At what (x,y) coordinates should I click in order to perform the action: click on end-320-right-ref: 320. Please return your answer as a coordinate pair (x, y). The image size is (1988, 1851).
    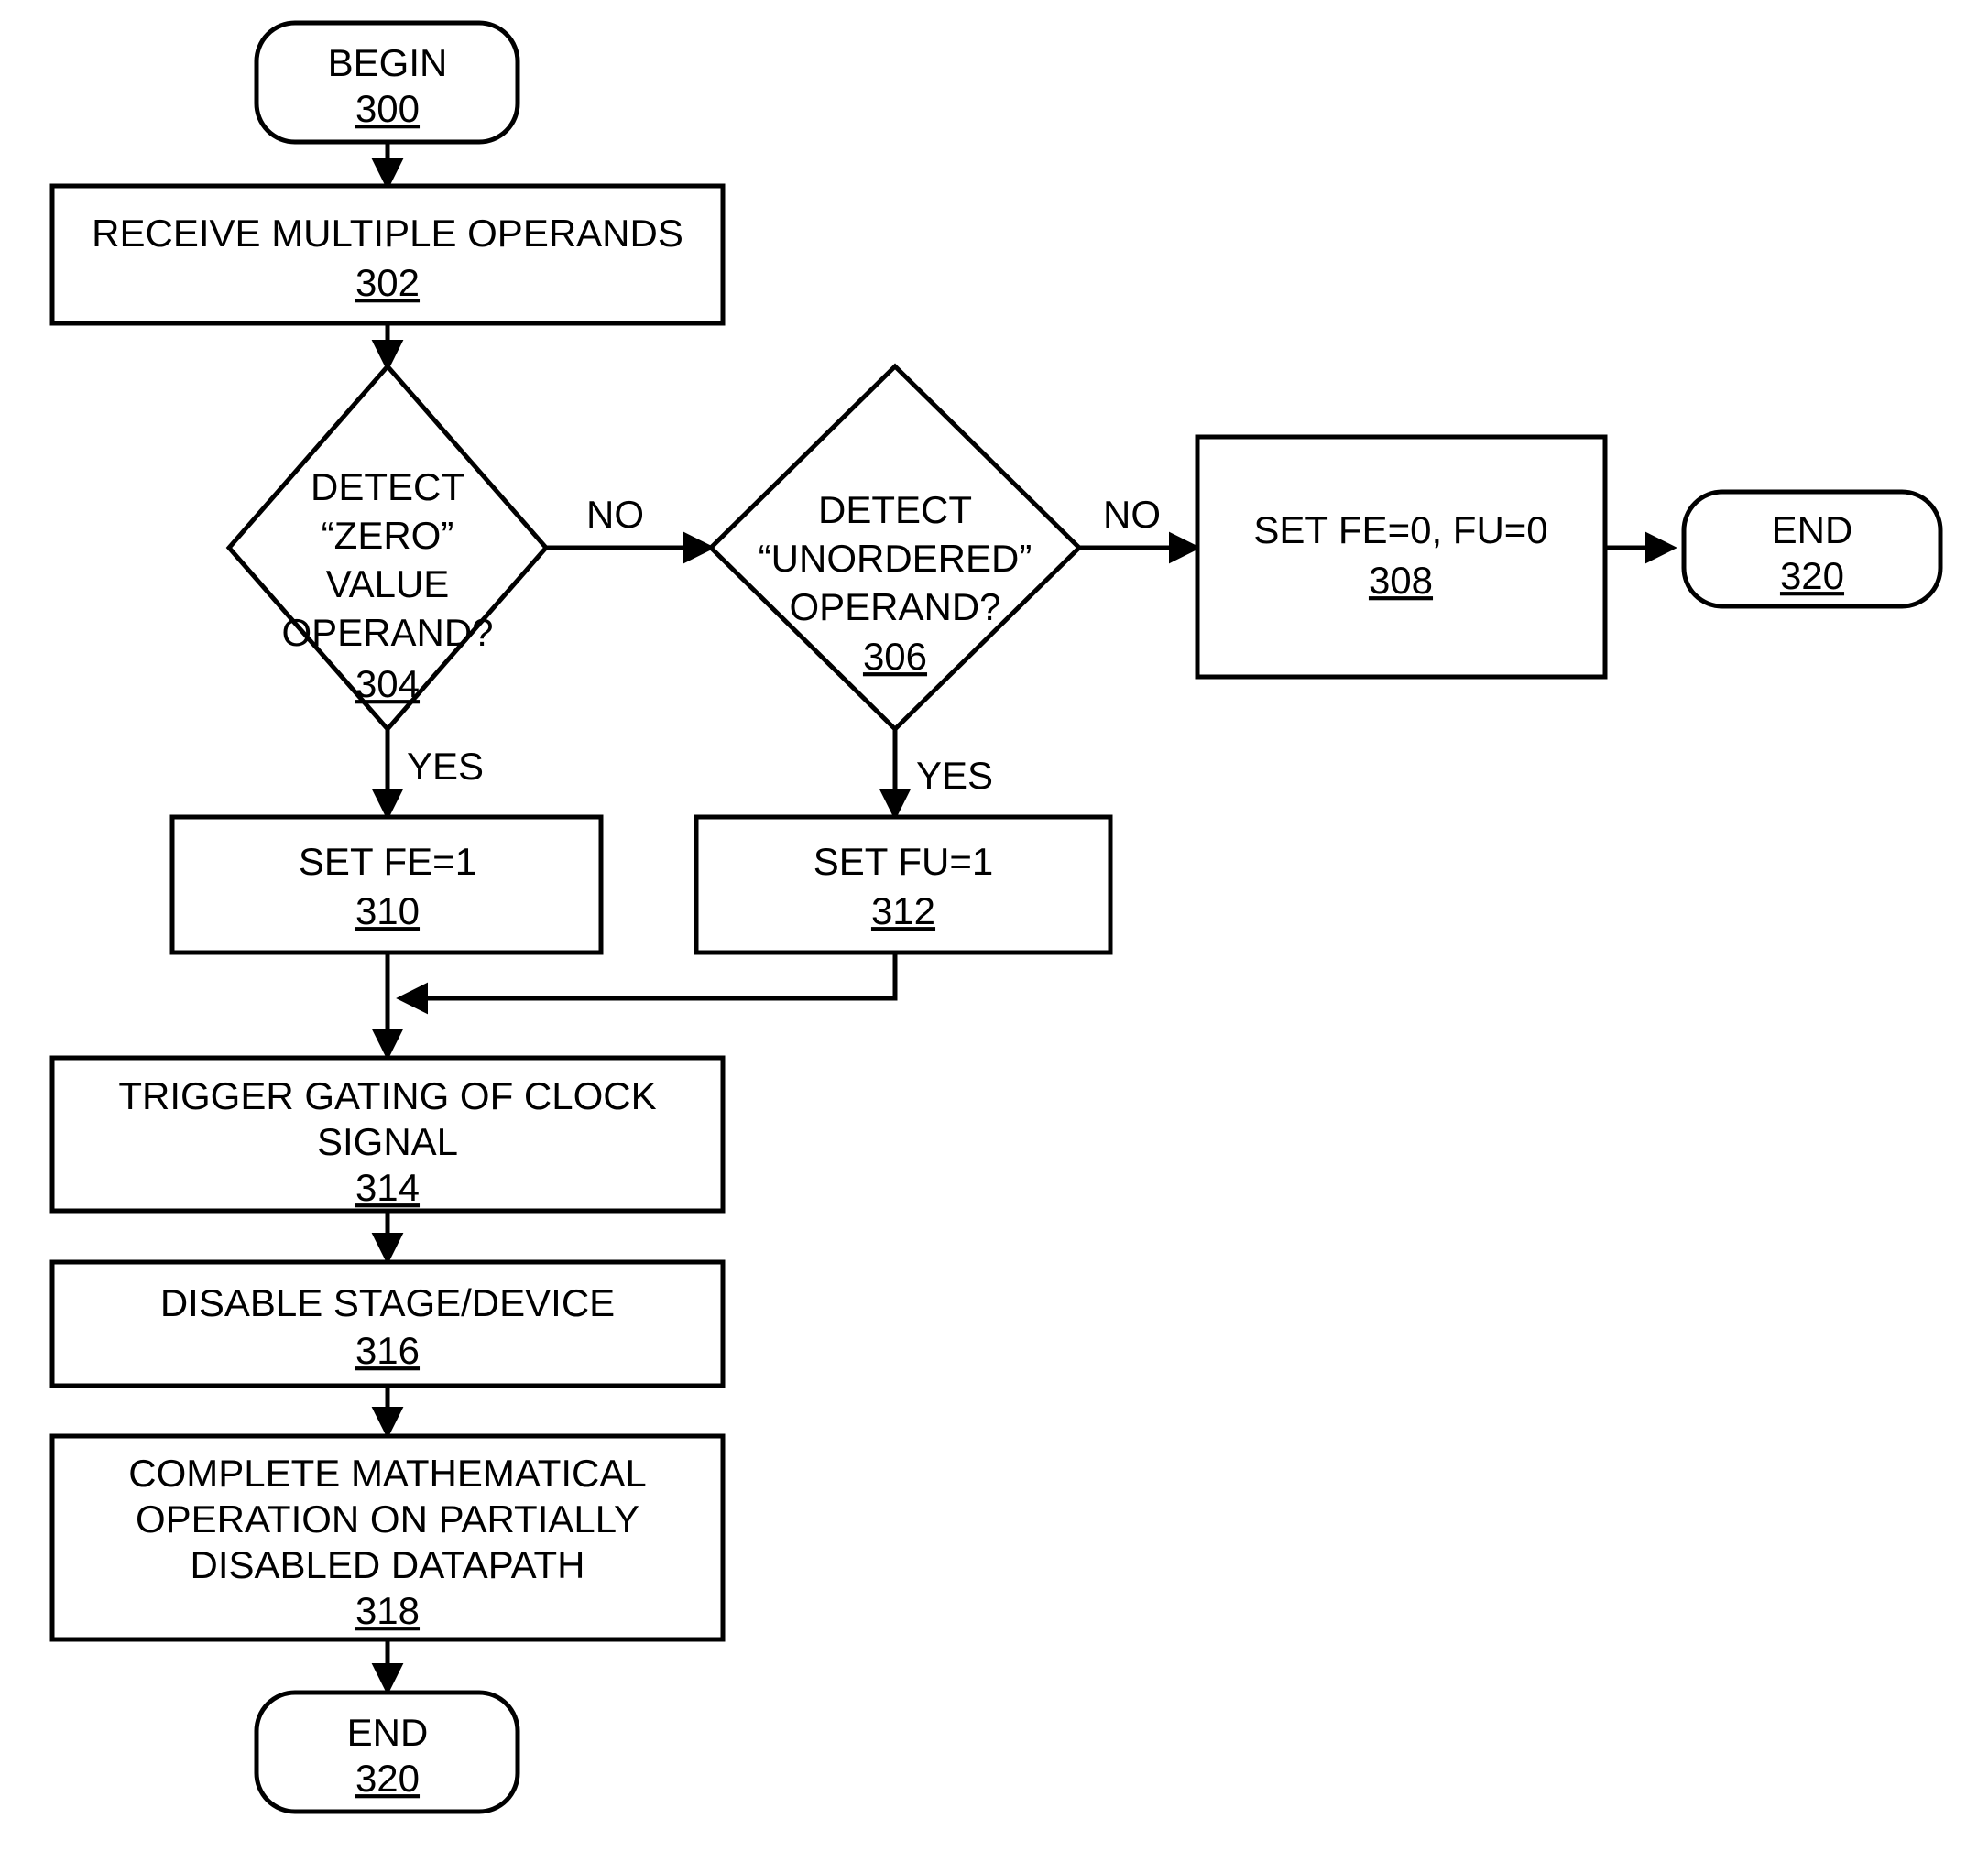
    Looking at the image, I should click on (1812, 576).